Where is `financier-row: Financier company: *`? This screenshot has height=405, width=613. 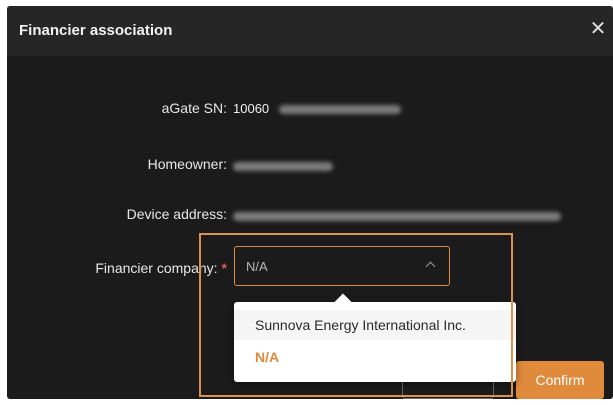
financier-row: Financier company: * is located at coordinates (117, 270).